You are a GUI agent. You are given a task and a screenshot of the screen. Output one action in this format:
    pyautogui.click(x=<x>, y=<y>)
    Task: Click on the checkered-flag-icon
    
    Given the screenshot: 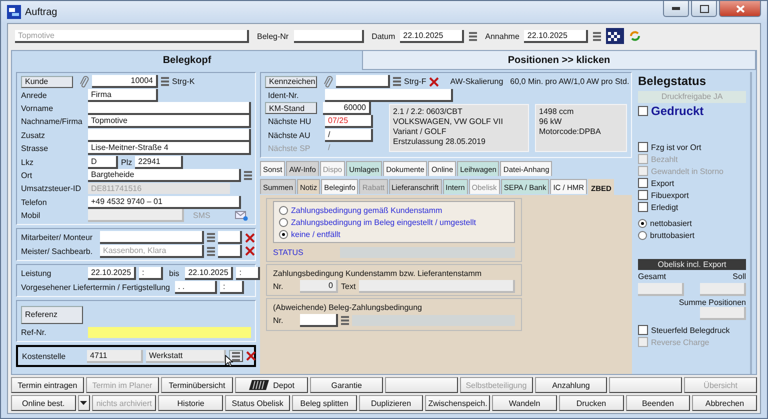 What is the action you would take?
    pyautogui.click(x=615, y=36)
    